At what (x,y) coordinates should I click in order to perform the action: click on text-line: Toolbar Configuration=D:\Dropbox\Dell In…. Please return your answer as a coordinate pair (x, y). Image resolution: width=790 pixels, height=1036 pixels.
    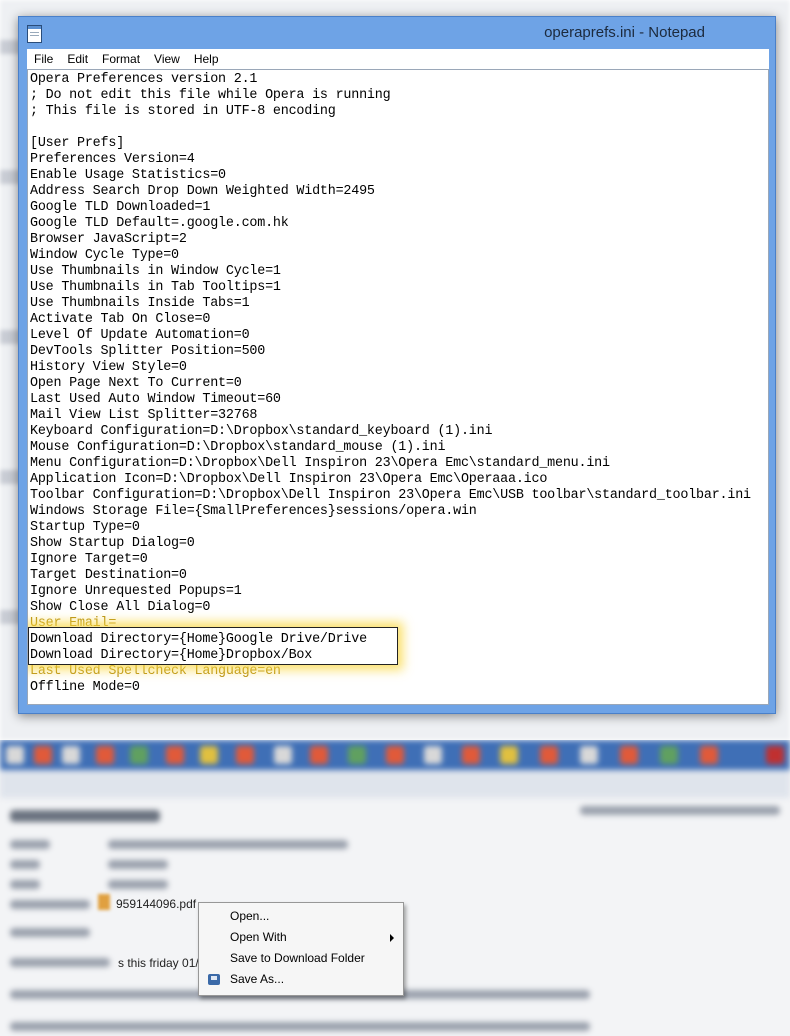
    Looking at the image, I should click on (390, 495).